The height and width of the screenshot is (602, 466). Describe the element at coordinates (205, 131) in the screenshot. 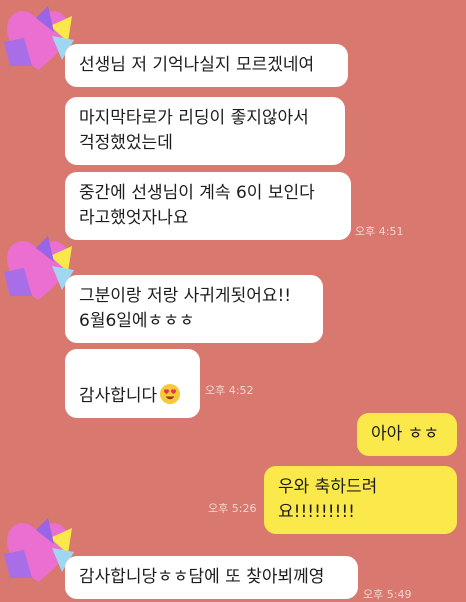

I see `message-bubble: 마지막타로가 리딩이 좋지않아서 걱정했었는데` at that location.